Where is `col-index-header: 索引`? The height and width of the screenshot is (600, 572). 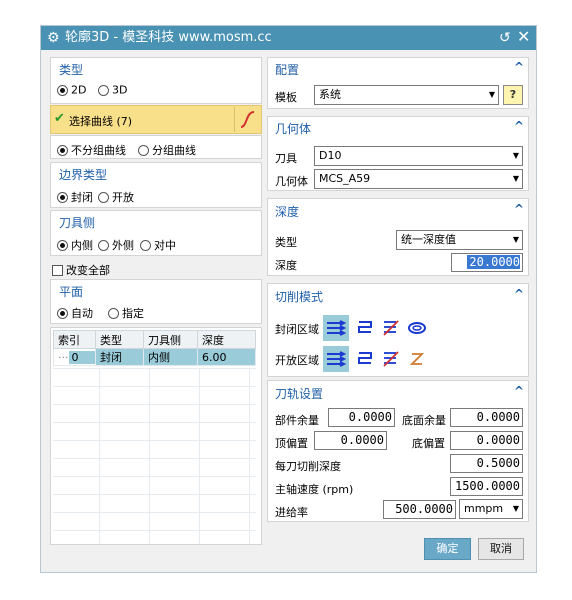 col-index-header: 索引 is located at coordinates (74, 339).